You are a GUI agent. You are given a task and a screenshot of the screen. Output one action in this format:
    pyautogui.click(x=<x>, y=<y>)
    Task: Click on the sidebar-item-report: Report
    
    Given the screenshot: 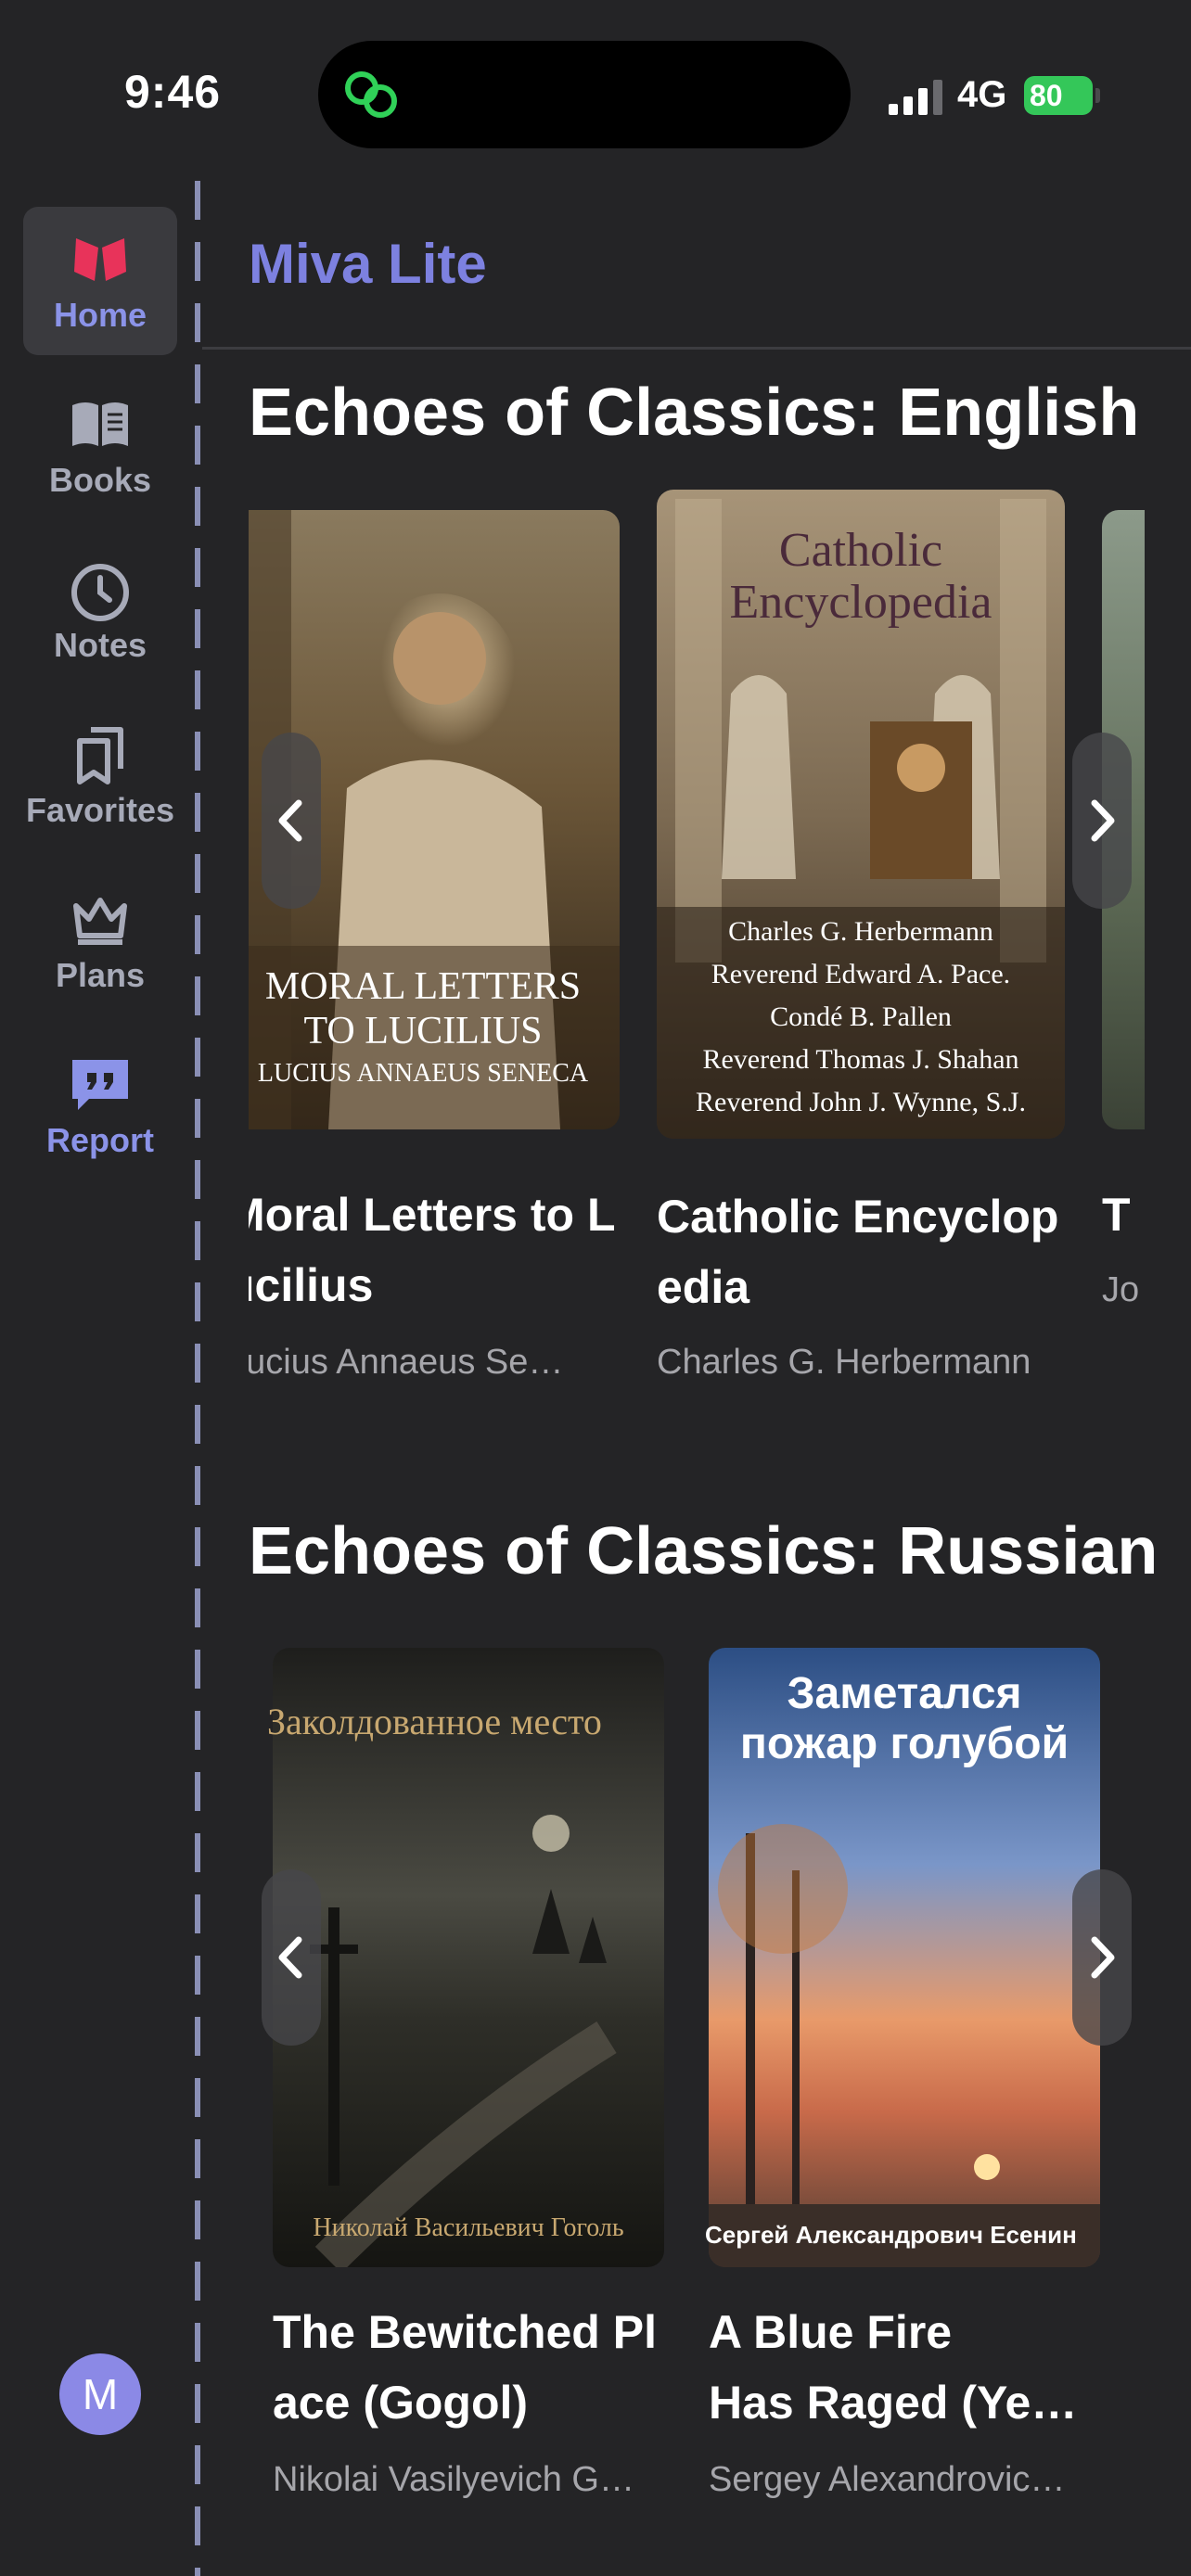 What is the action you would take?
    pyautogui.click(x=100, y=1106)
    